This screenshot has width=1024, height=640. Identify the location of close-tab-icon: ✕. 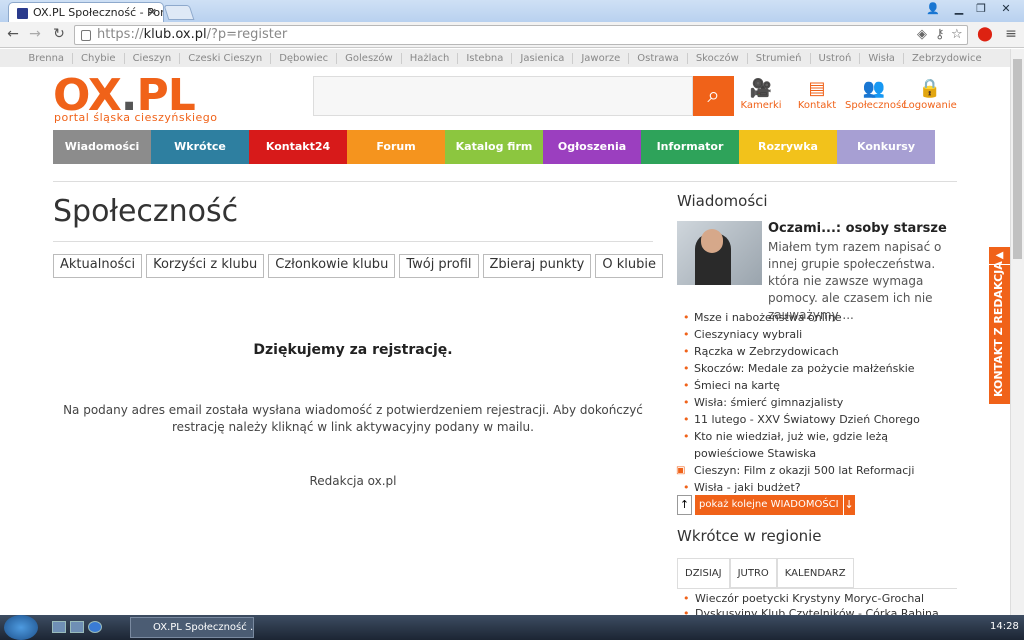
(152, 12).